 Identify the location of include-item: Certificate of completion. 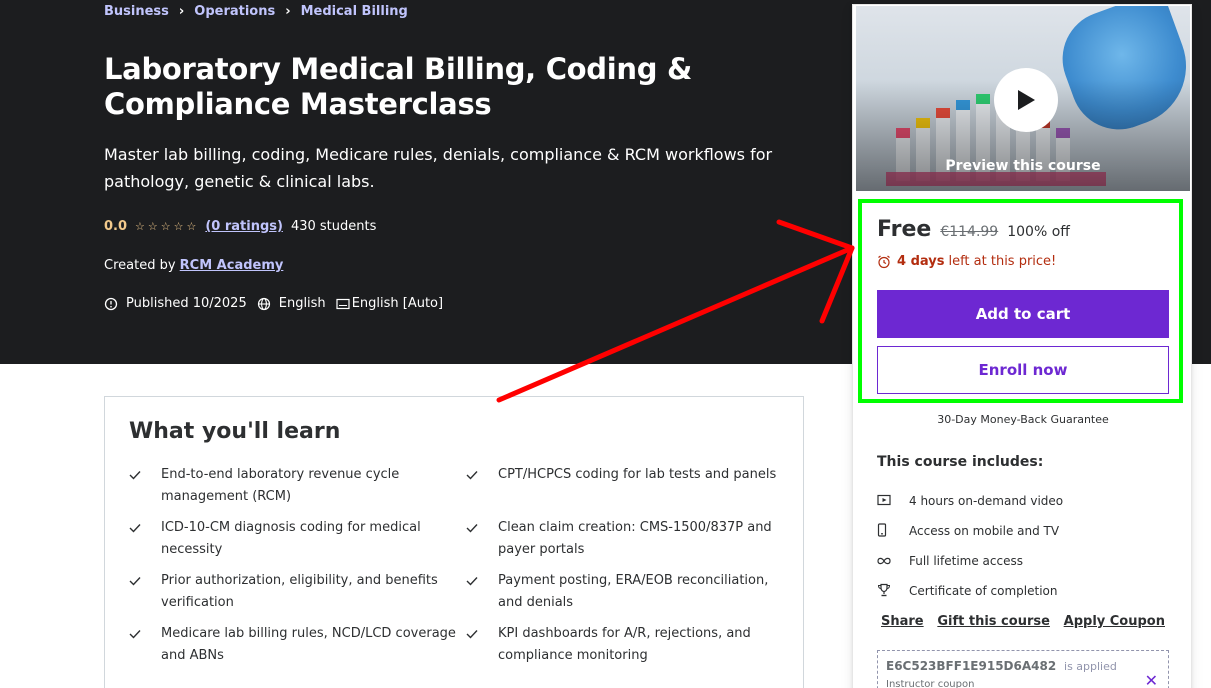
(970, 591).